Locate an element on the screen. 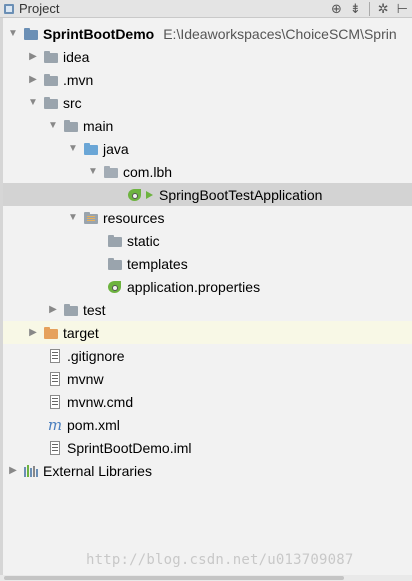  module-folder-icon is located at coordinates (31, 34).